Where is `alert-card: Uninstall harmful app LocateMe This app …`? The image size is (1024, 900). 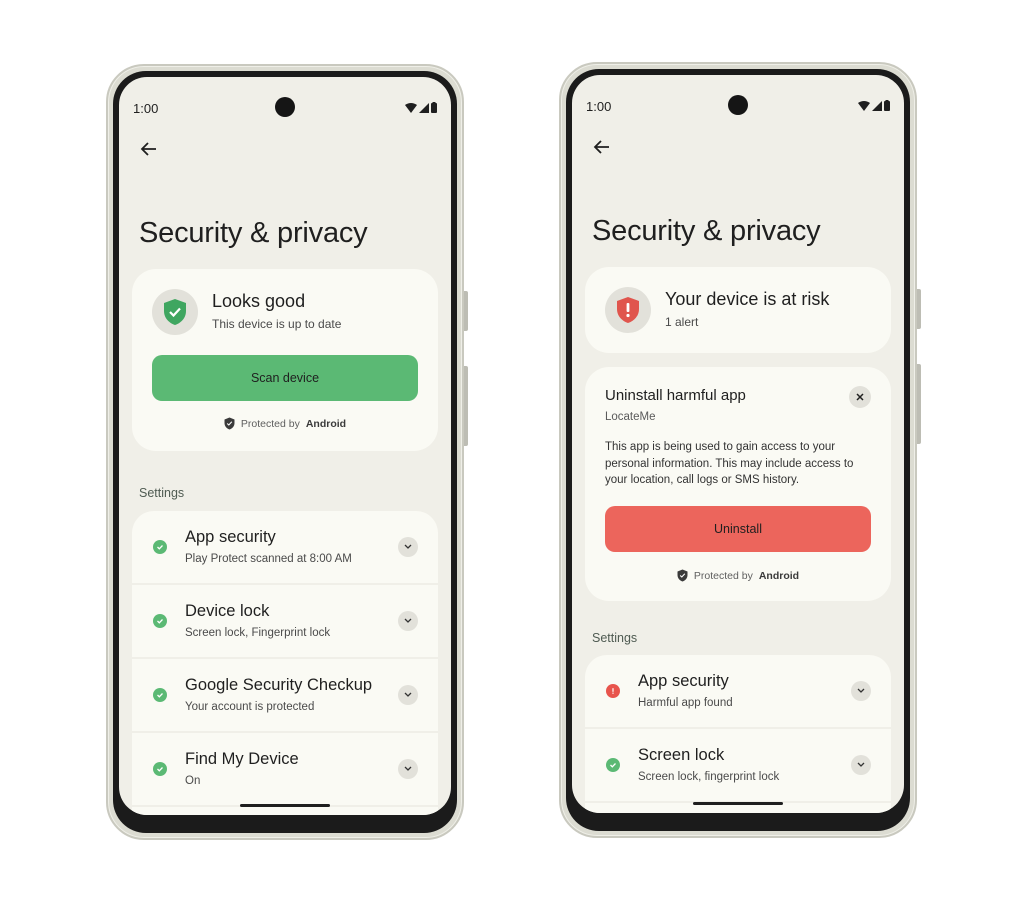 alert-card: Uninstall harmful app LocateMe This app … is located at coordinates (738, 484).